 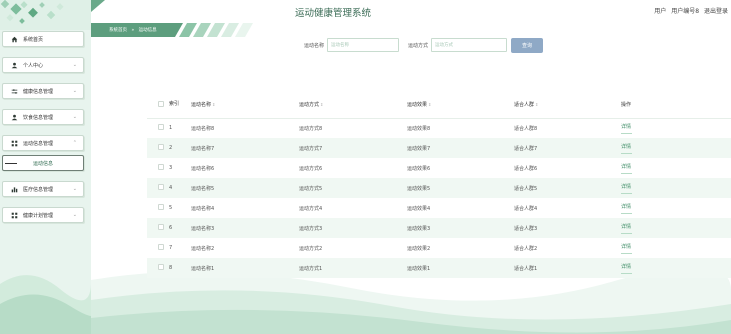 I want to click on sidebar-item-medical-info: 医疗信息管理 ⌄, so click(x=43, y=189).